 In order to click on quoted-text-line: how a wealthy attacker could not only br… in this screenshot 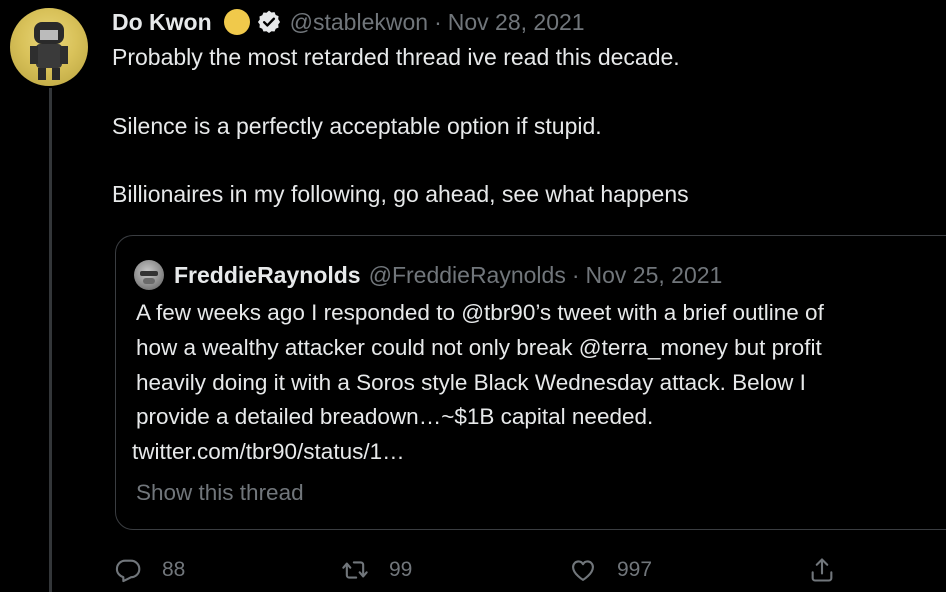, I will do `click(479, 347)`.